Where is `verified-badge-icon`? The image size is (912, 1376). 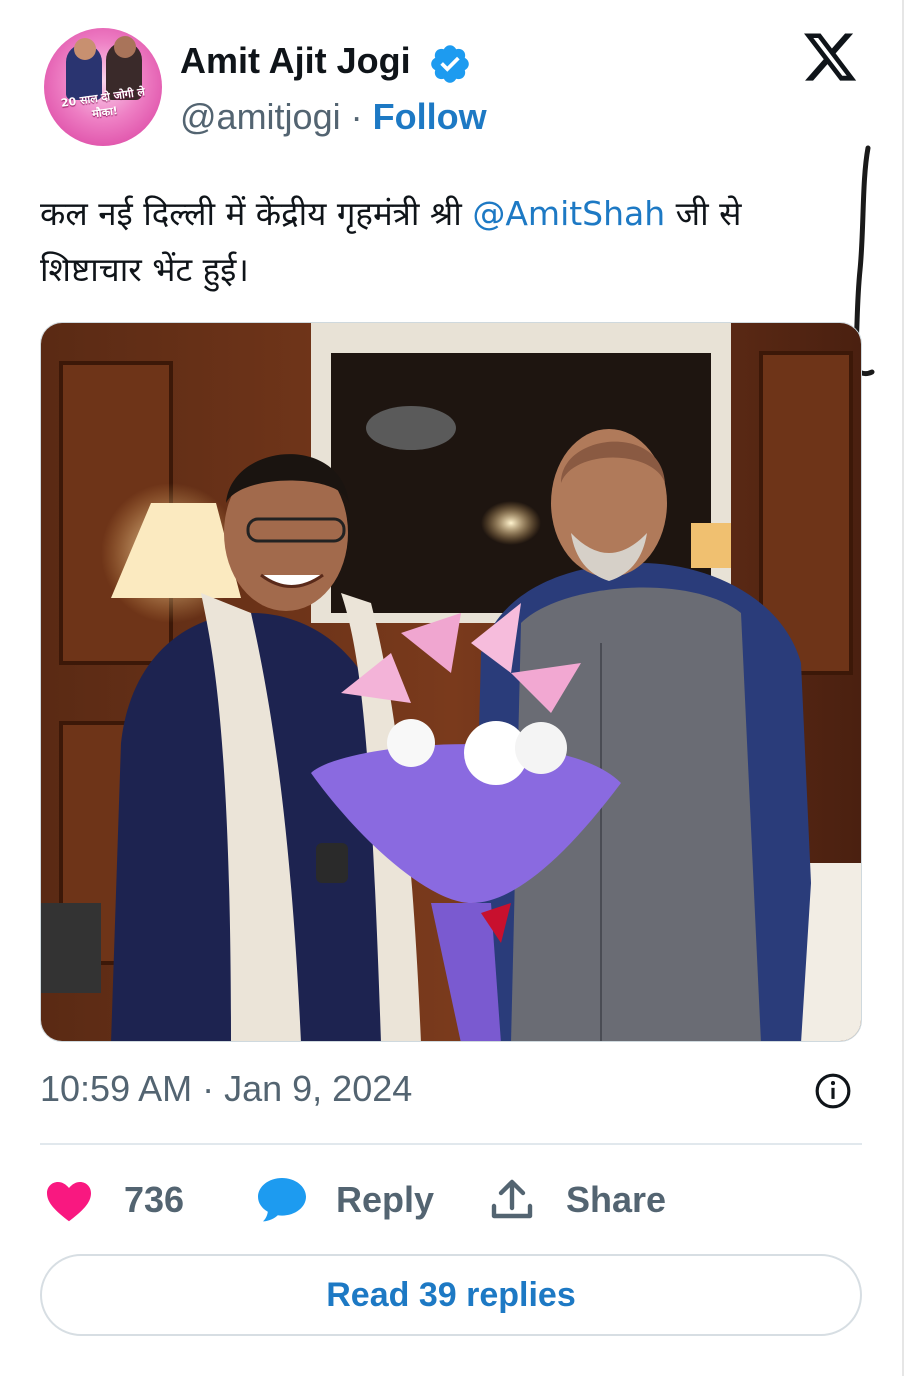 verified-badge-icon is located at coordinates (450, 64).